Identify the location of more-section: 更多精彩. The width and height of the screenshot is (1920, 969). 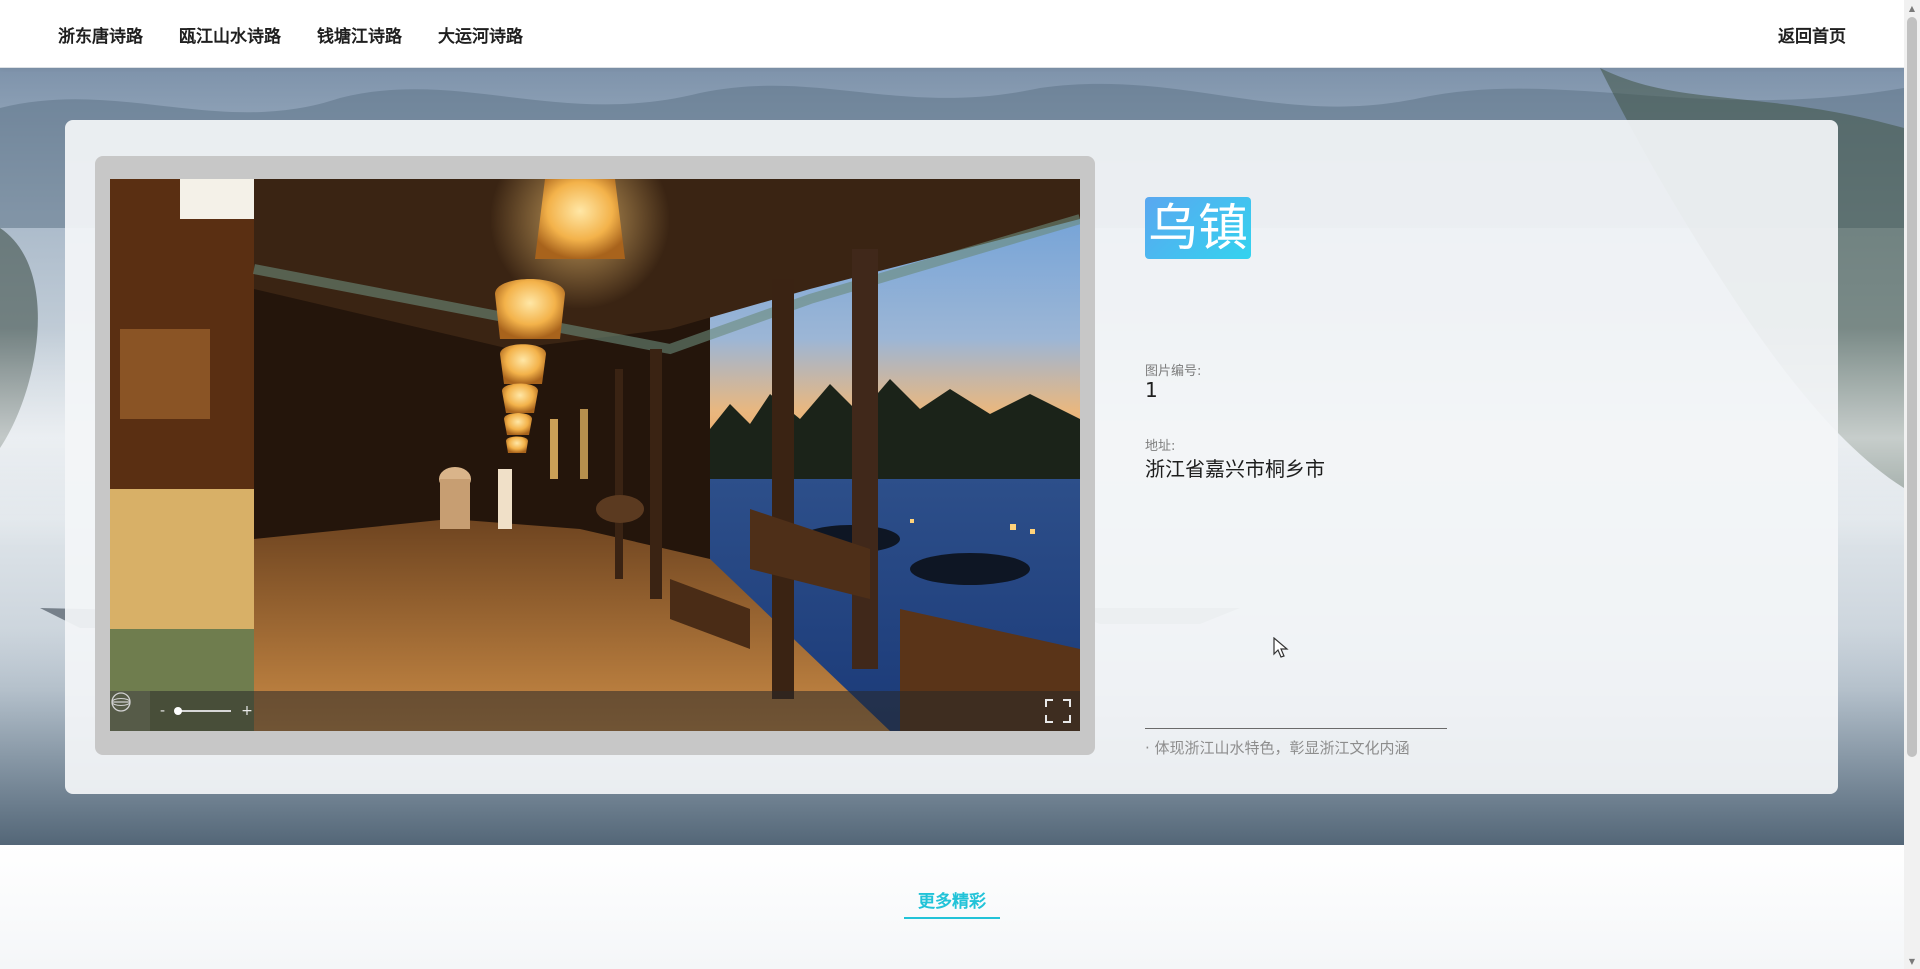
(952, 907).